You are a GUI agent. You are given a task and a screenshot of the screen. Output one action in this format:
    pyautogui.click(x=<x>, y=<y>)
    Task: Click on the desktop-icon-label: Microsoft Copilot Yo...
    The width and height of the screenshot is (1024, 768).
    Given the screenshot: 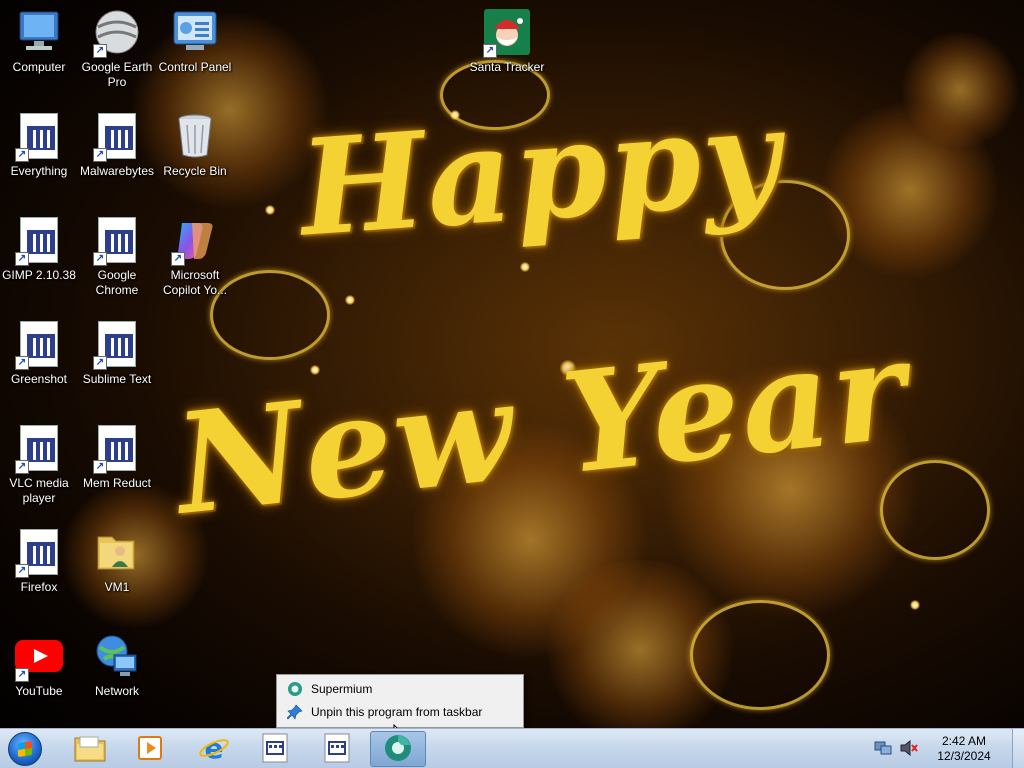 What is the action you would take?
    pyautogui.click(x=195, y=282)
    